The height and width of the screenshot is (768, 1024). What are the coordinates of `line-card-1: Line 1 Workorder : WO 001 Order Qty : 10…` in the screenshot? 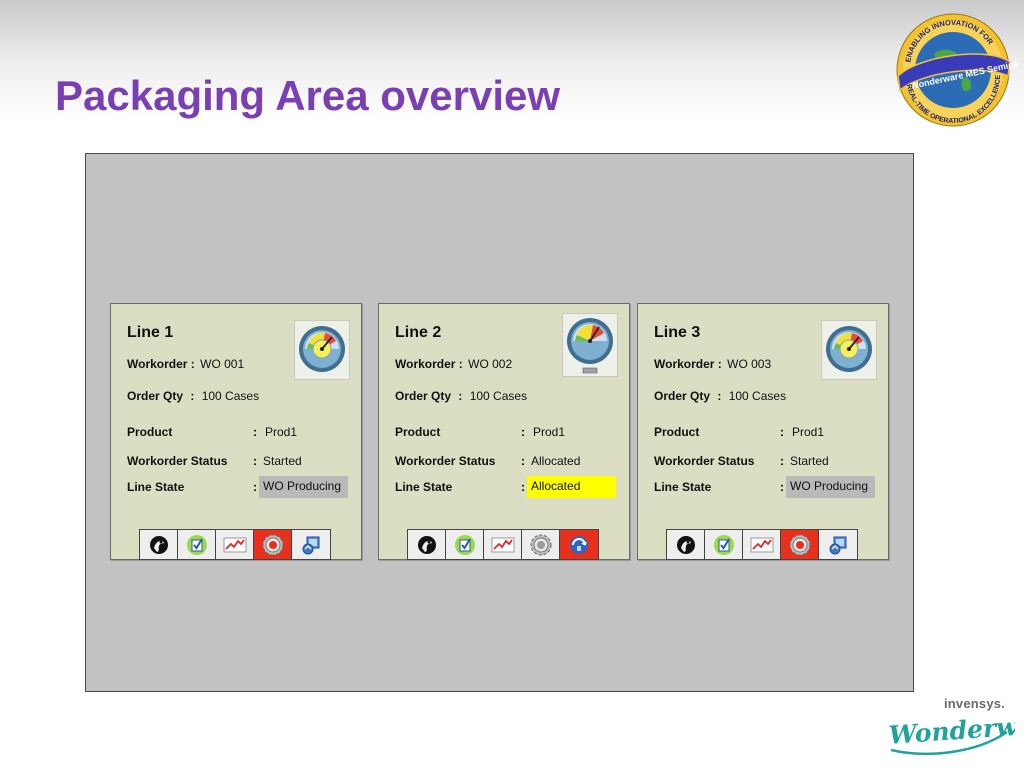 It's located at (236, 431).